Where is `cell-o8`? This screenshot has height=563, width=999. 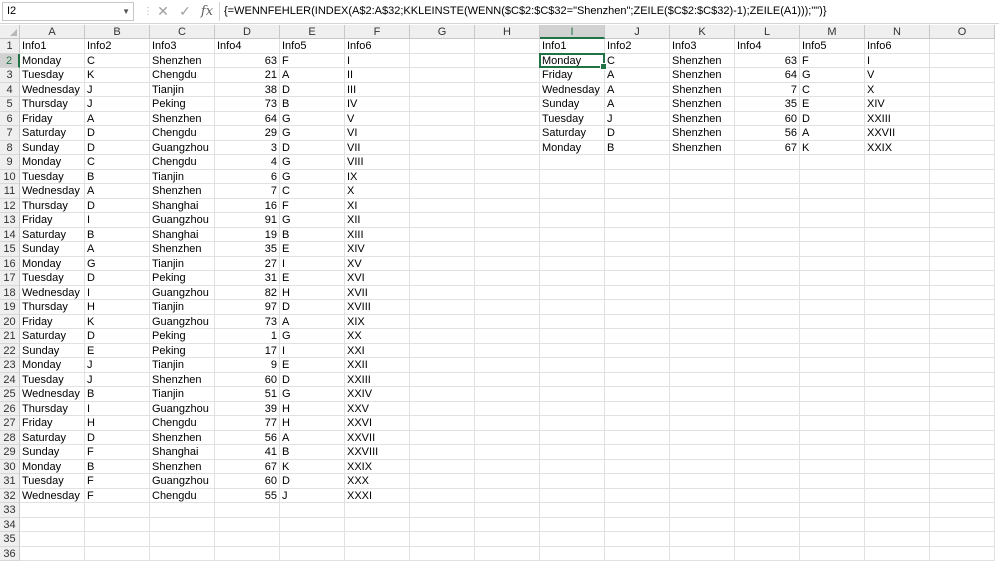
cell-o8 is located at coordinates (962, 147).